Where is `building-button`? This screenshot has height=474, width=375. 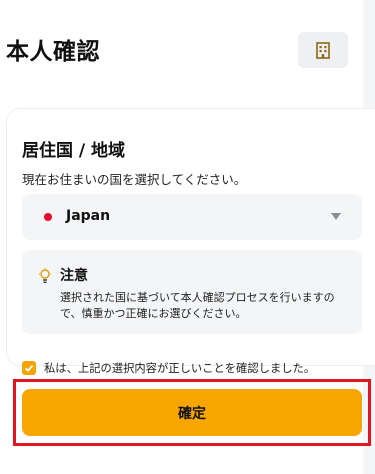
building-button is located at coordinates (323, 50).